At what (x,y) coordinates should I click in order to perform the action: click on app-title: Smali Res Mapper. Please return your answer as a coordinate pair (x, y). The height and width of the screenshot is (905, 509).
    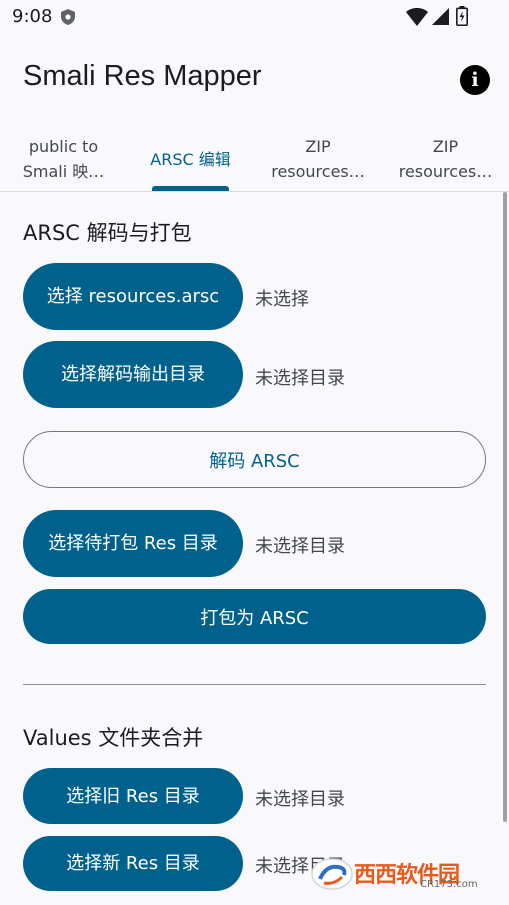
    Looking at the image, I should click on (142, 76).